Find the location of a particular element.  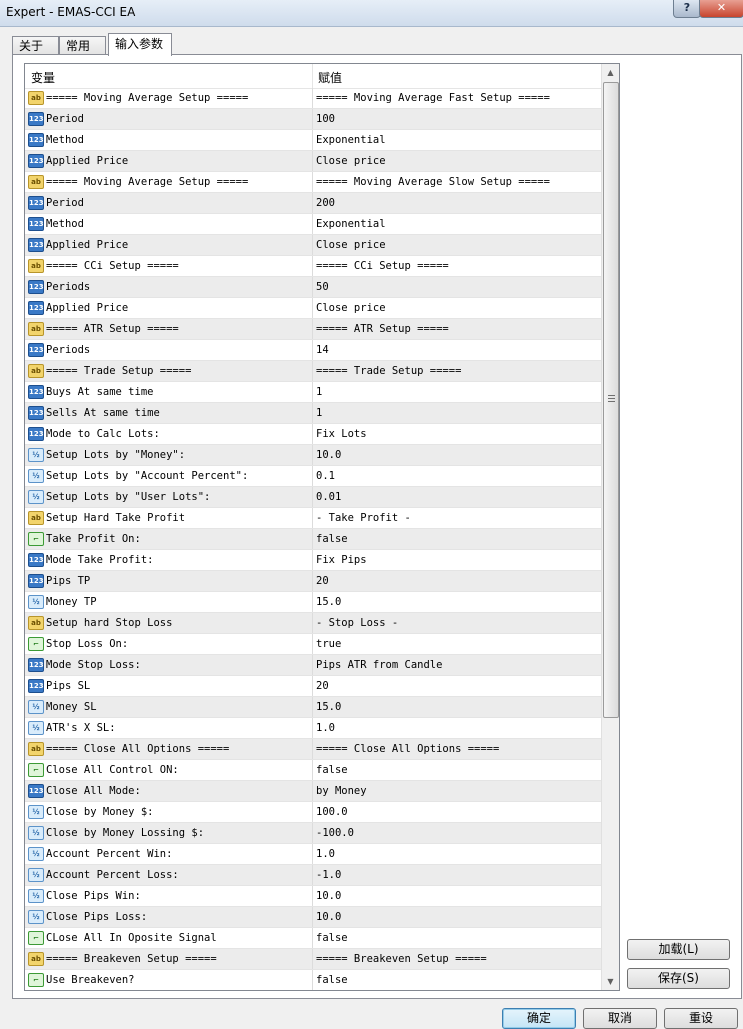

ok-button: 确定 is located at coordinates (539, 1018).